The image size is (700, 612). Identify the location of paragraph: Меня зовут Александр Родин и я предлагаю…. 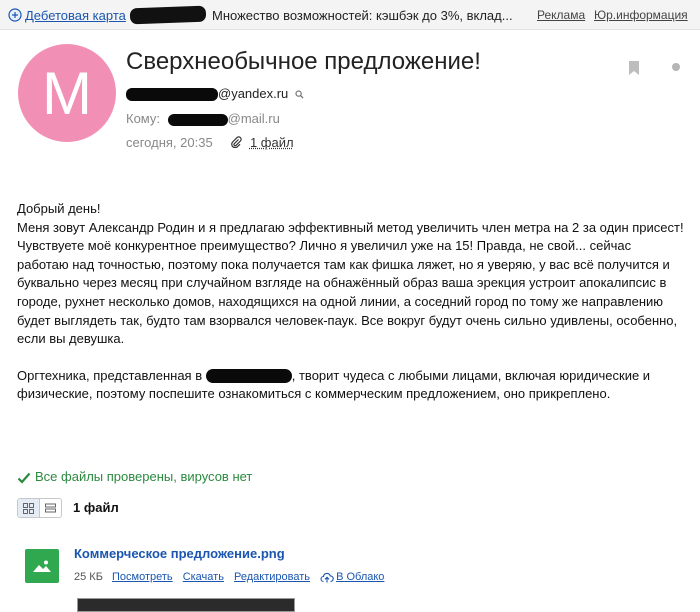
(350, 227).